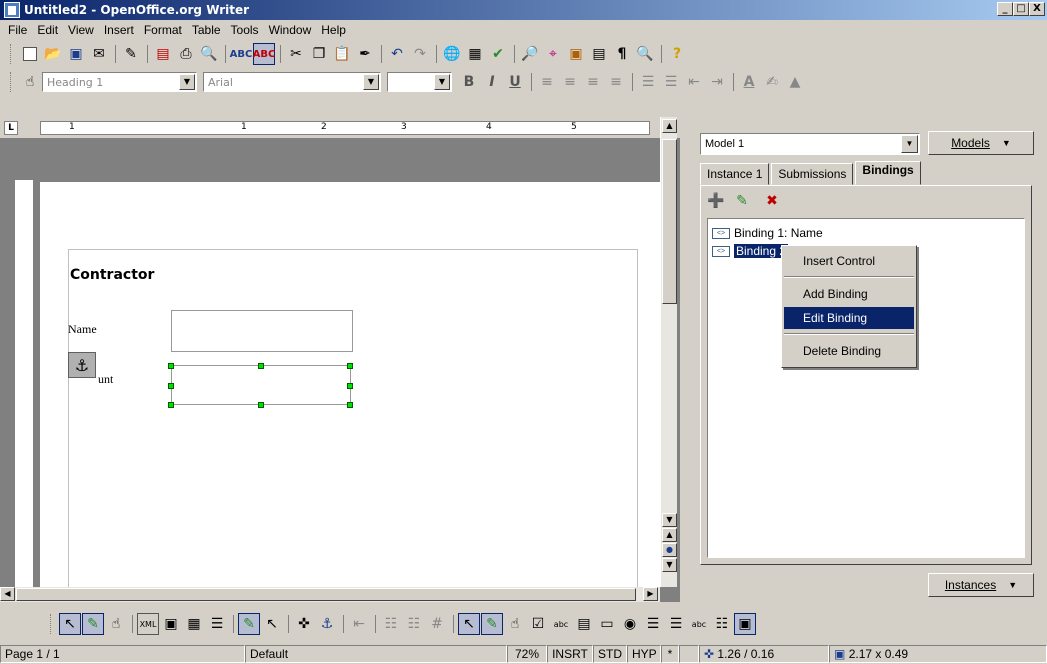  I want to click on bullets-icon: ☰, so click(671, 82).